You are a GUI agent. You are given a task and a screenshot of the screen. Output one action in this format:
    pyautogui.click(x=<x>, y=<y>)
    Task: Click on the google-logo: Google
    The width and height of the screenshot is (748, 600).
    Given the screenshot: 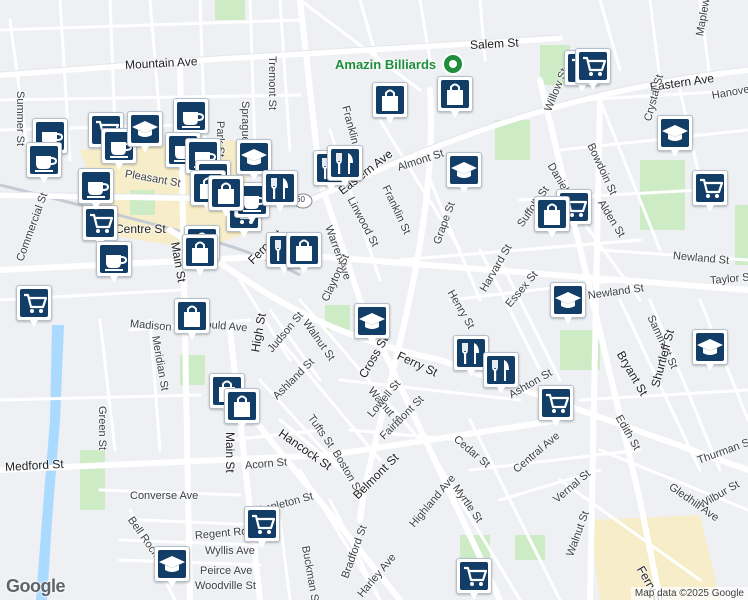 What is the action you would take?
    pyautogui.click(x=36, y=586)
    